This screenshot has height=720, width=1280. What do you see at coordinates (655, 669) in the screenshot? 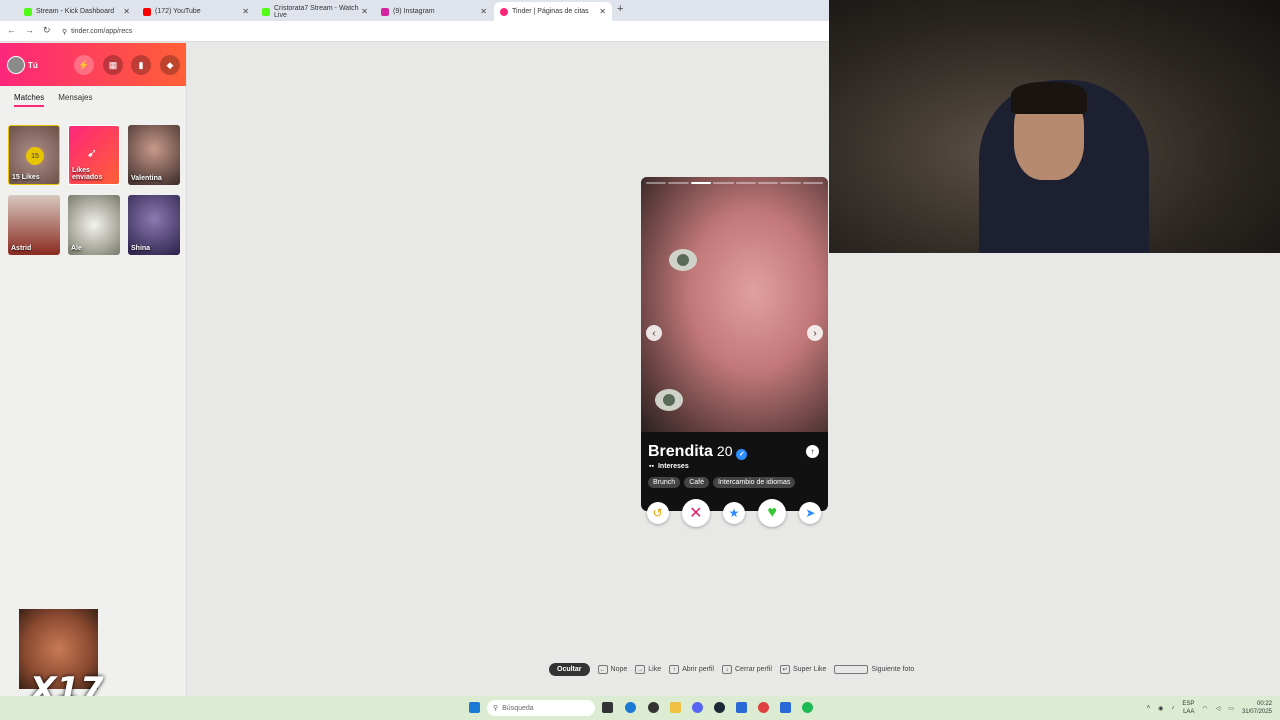
I see `shortcut-label: Like` at bounding box center [655, 669].